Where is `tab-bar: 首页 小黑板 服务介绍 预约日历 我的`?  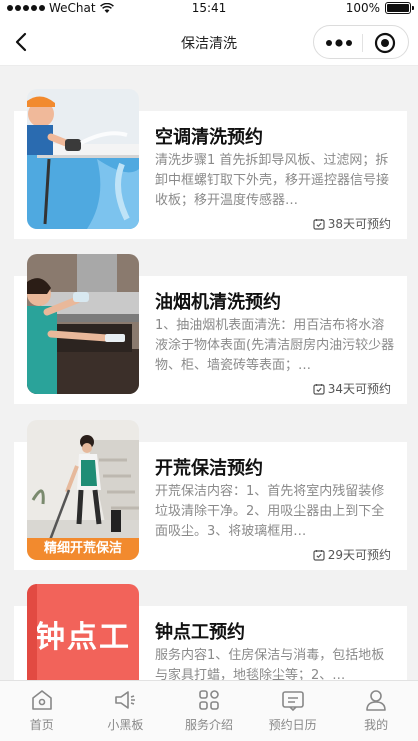
tab-bar: 首页 小黑板 服务介绍 预约日历 我的 is located at coordinates (209, 710).